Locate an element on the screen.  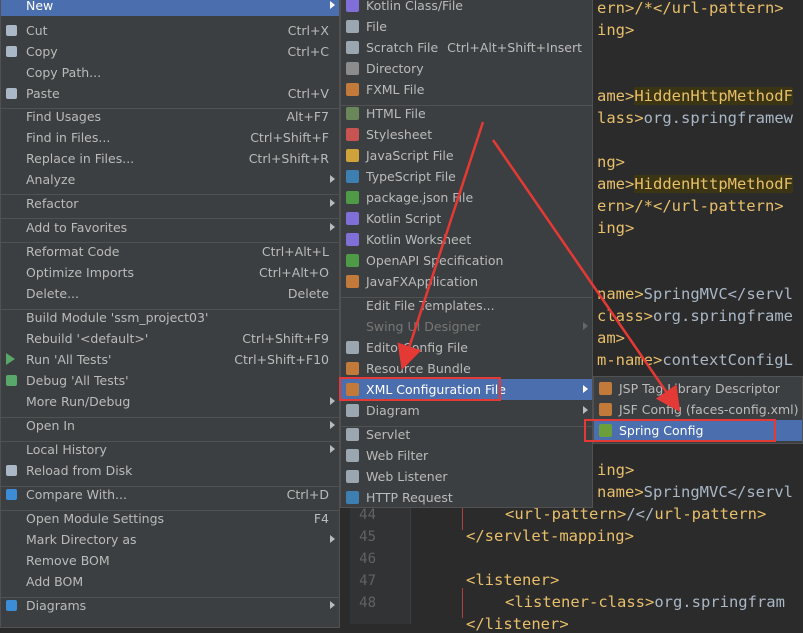
arrow-to-spring-config is located at coordinates (586, 276).